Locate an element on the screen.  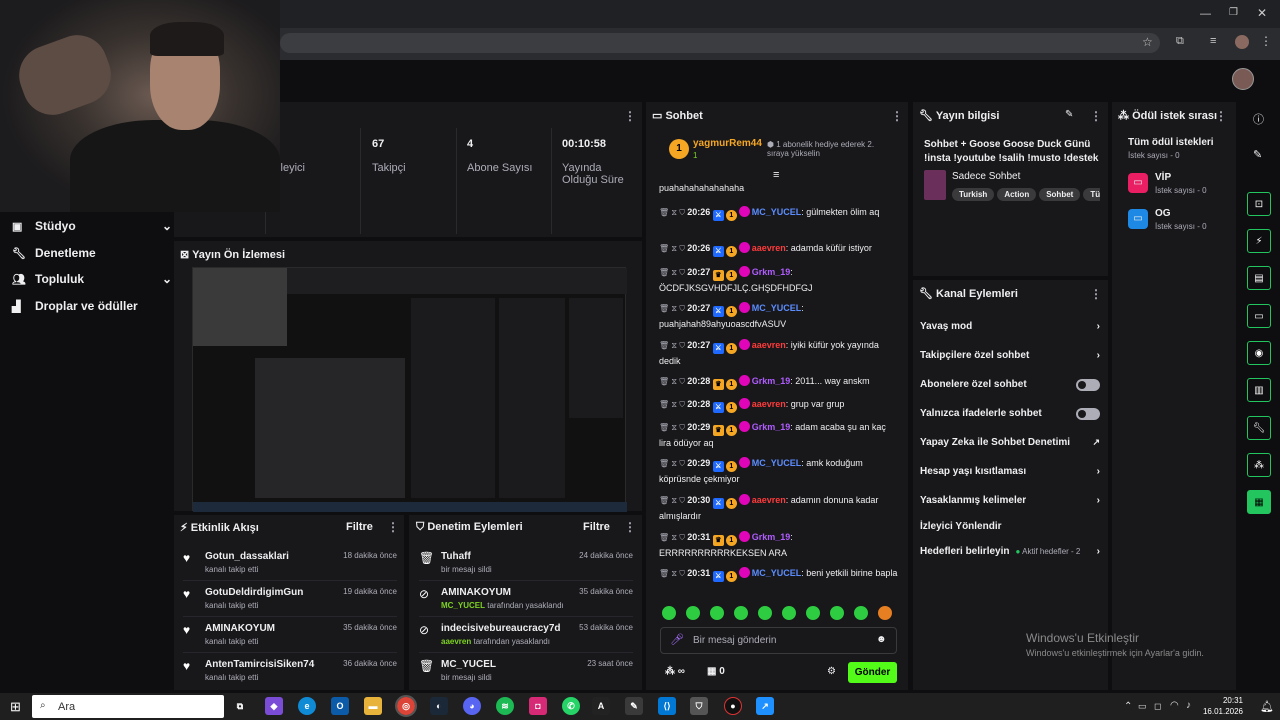
restore-icon: ❐ is located at coordinates (1233, 12).